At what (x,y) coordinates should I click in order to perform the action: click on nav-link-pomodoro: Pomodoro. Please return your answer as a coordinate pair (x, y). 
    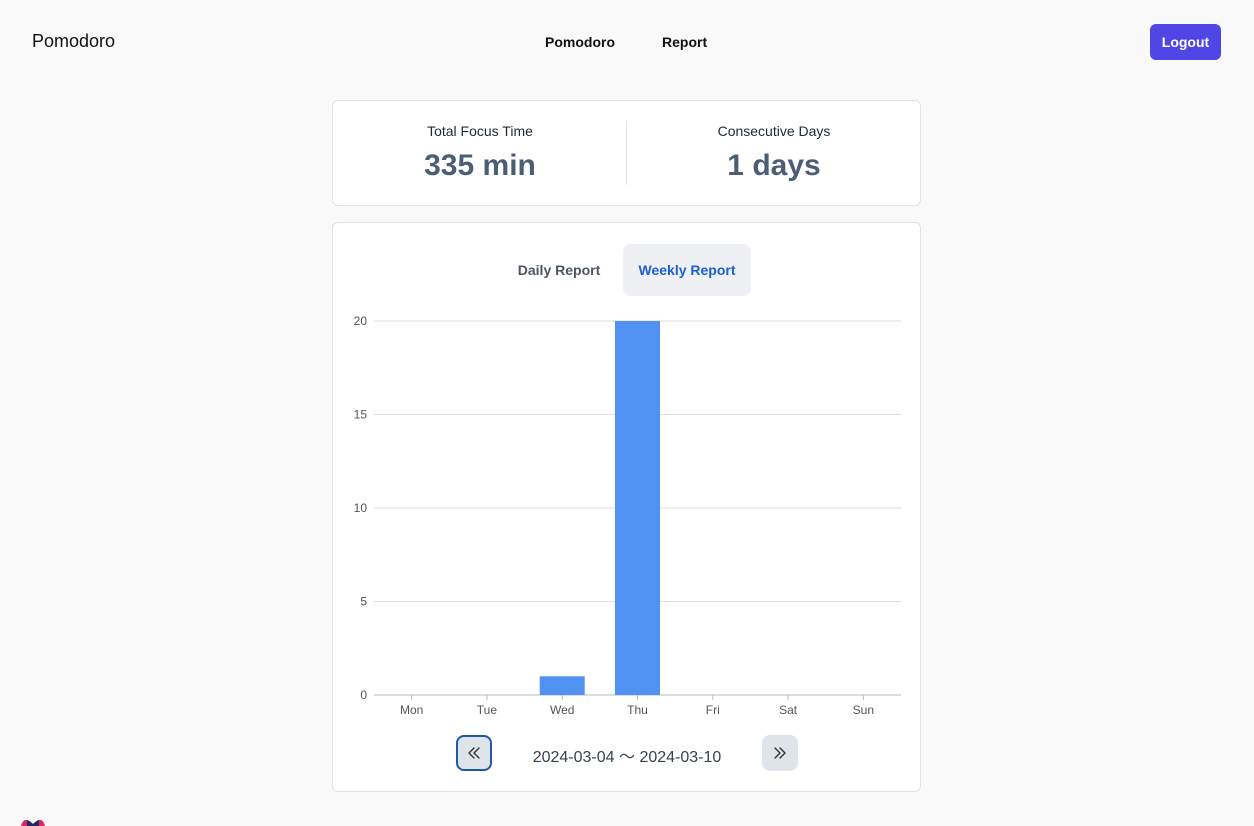
    Looking at the image, I should click on (580, 42).